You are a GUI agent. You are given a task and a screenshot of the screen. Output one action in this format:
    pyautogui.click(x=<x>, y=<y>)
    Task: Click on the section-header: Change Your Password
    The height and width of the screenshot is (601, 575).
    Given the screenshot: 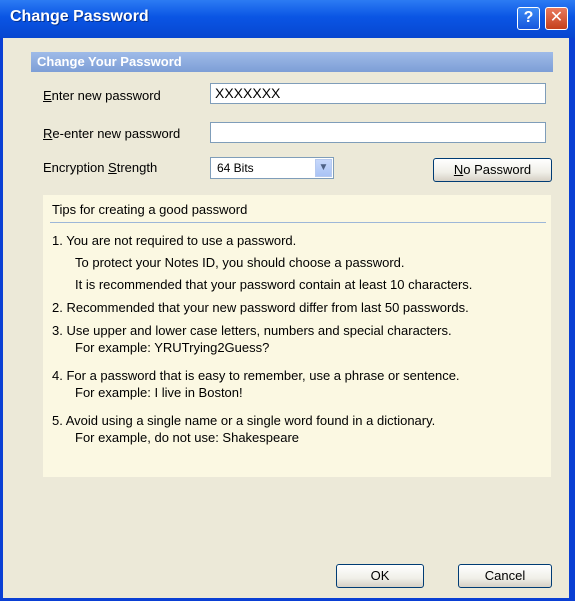 What is the action you would take?
    pyautogui.click(x=292, y=62)
    